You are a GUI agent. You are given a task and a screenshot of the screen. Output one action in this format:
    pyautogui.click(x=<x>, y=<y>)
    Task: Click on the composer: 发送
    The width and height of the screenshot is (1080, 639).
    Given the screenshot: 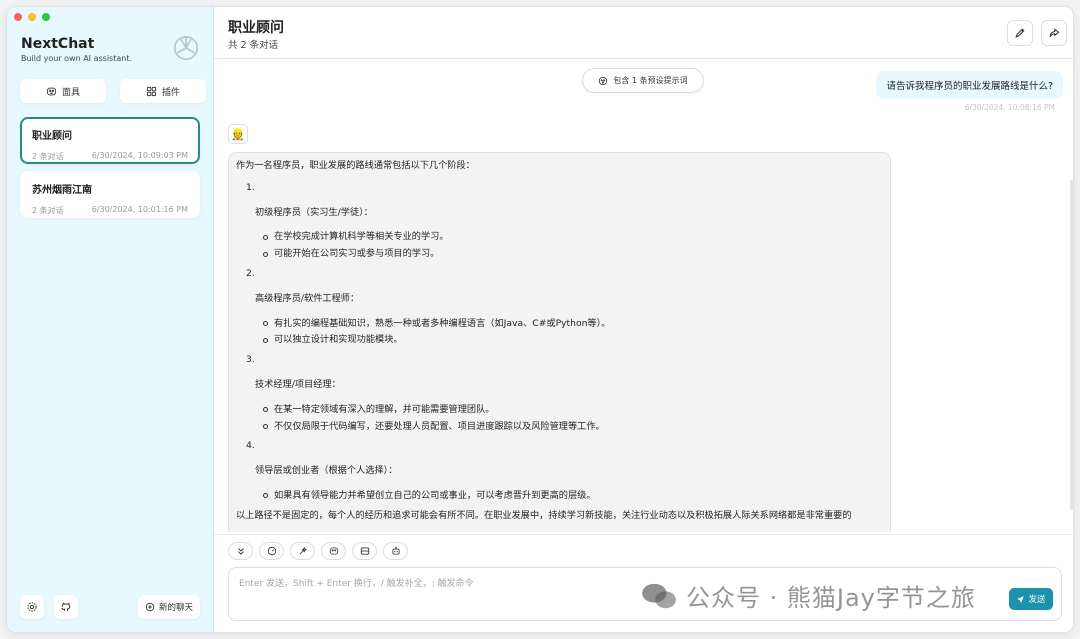 What is the action you would take?
    pyautogui.click(x=643, y=583)
    